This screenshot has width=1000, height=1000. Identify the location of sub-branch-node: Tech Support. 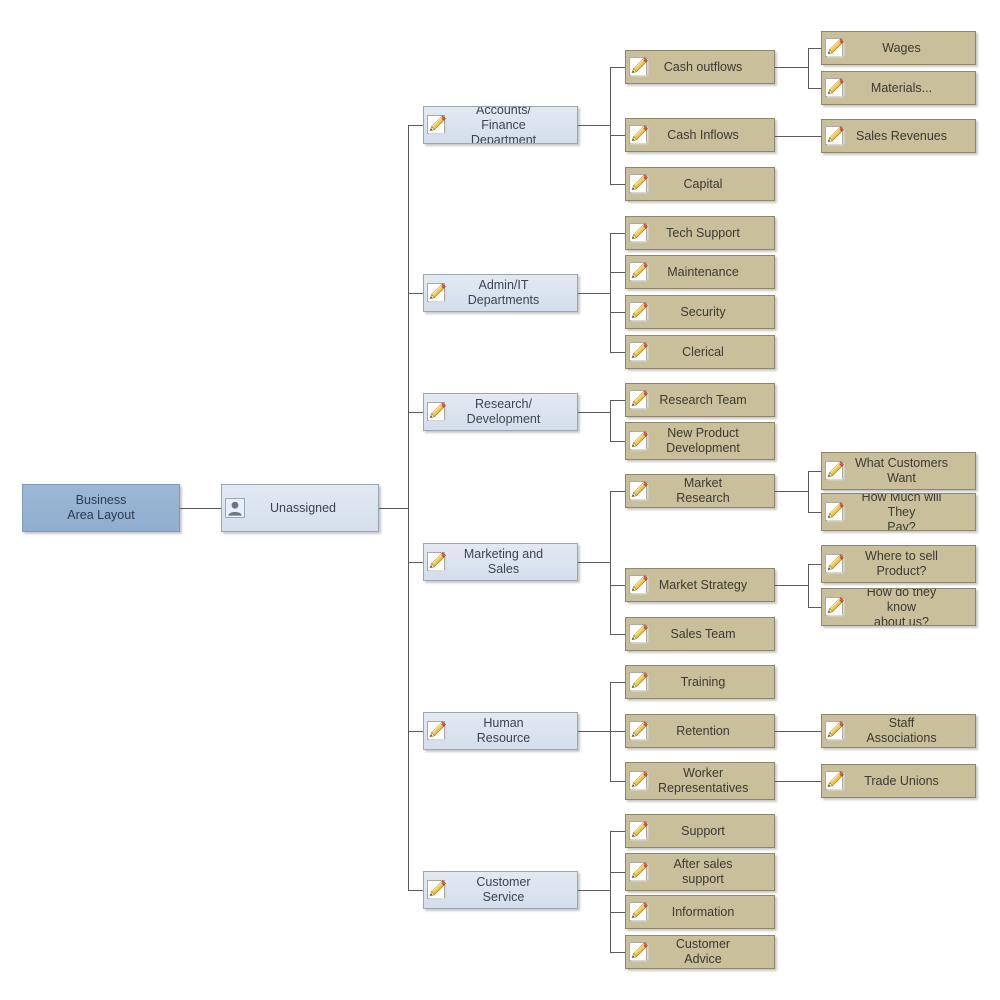
(700, 233).